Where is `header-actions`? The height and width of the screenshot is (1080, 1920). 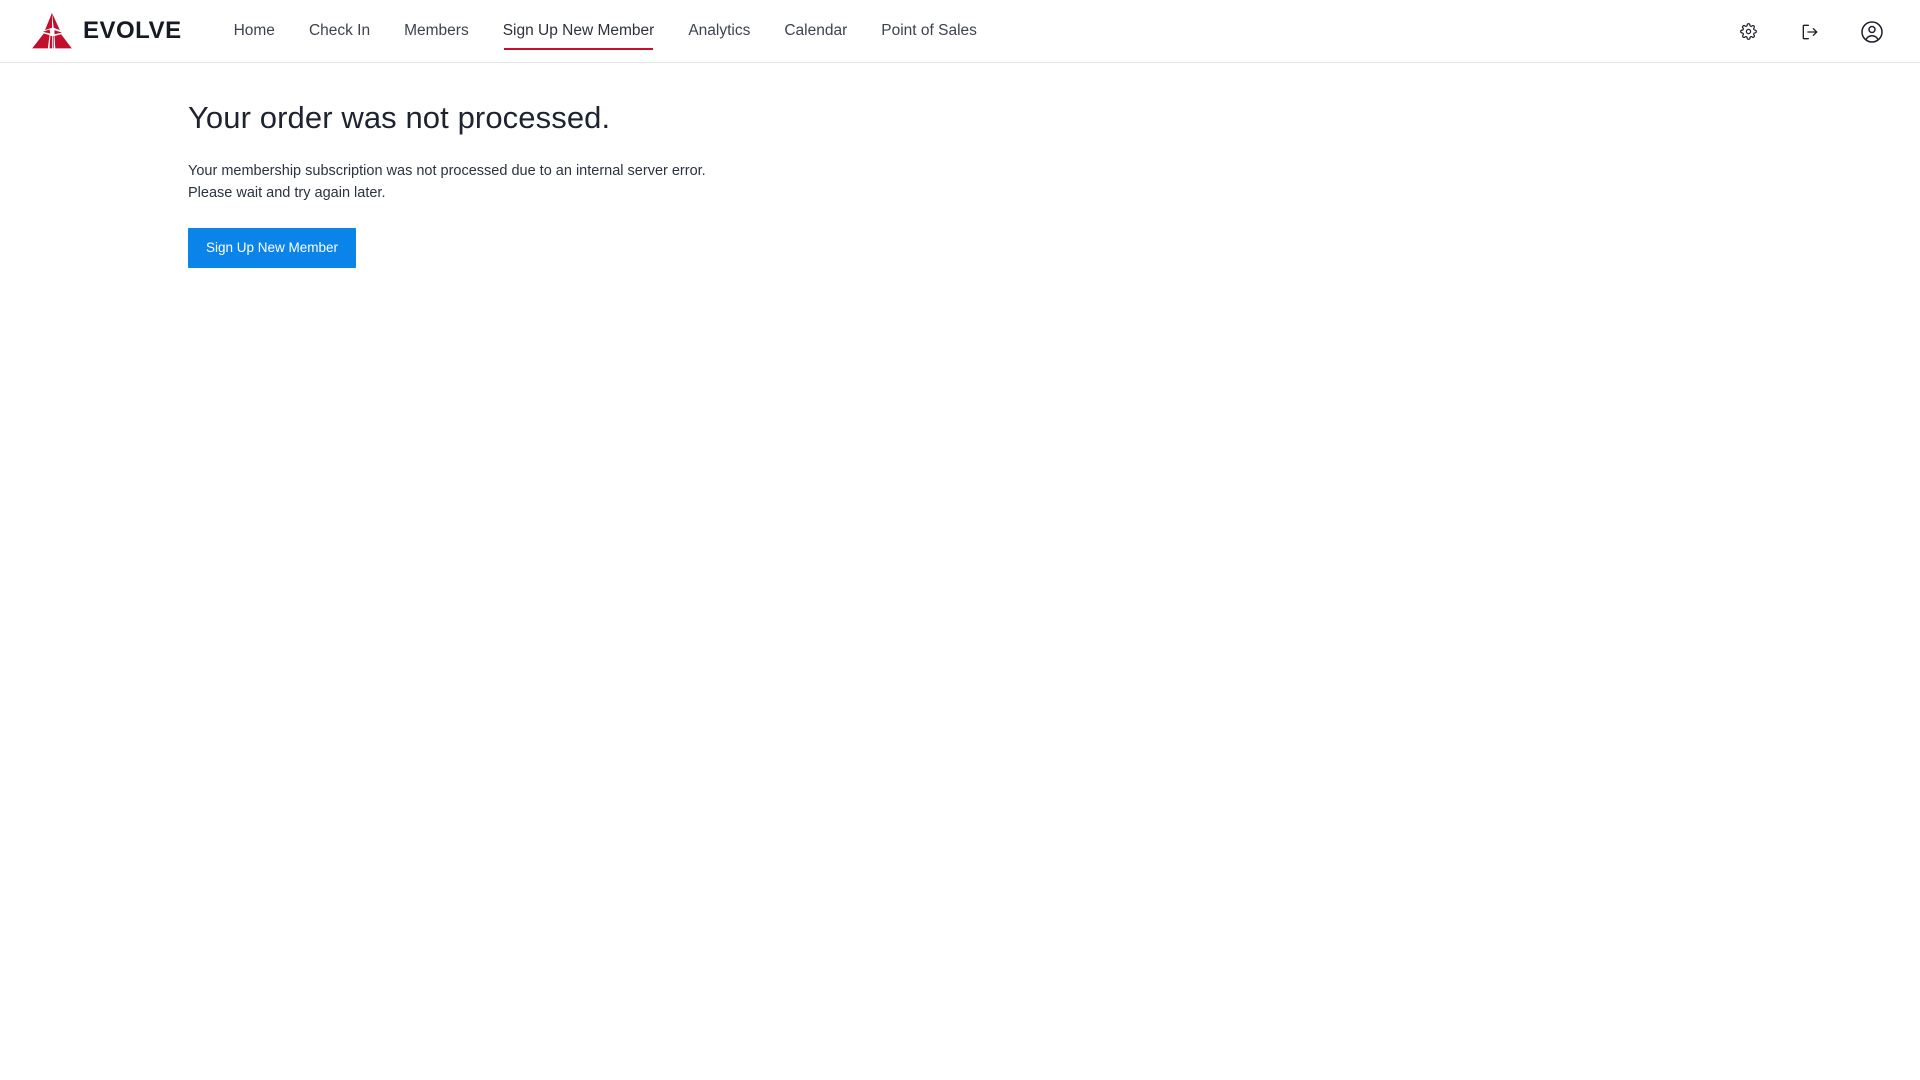 header-actions is located at coordinates (1810, 31).